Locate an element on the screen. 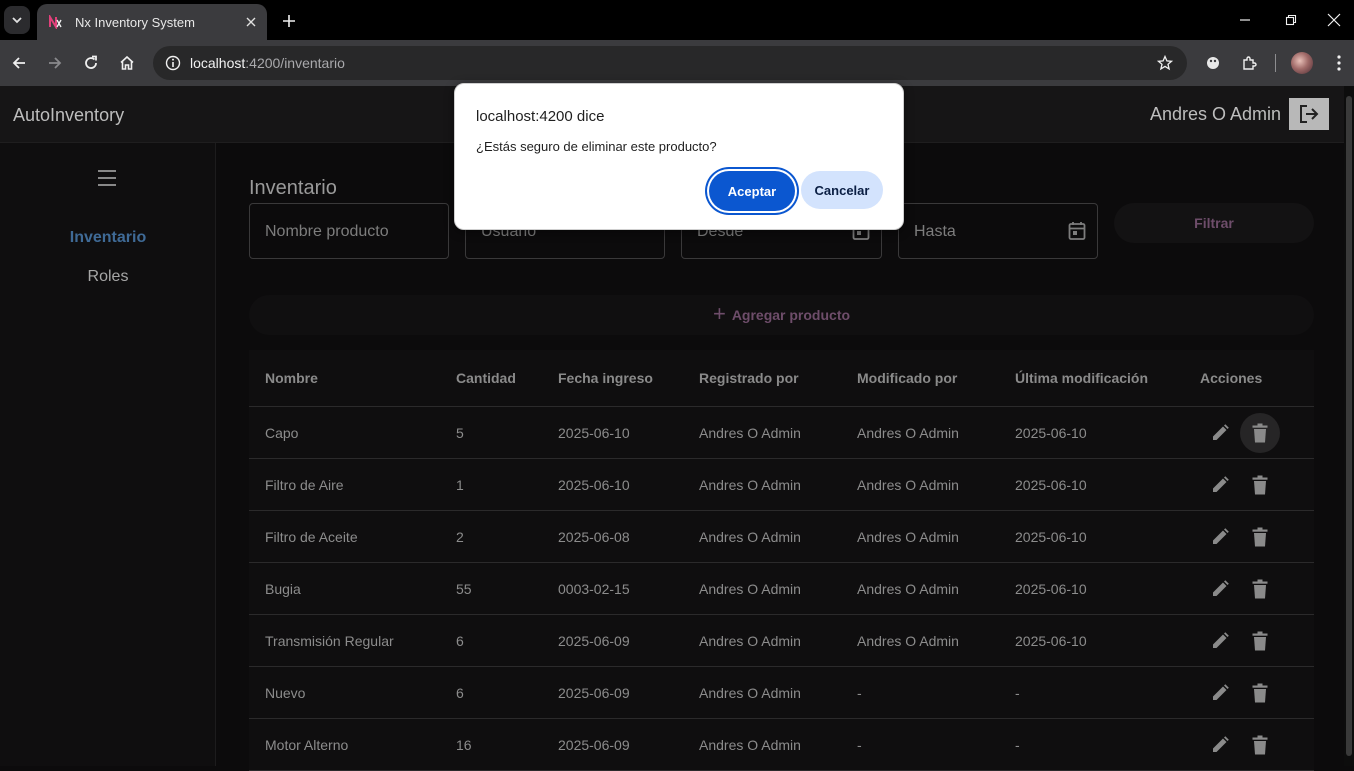 The image size is (1354, 771). dialog-message: ¿Estás seguro de eliminar este producto? is located at coordinates (596, 146).